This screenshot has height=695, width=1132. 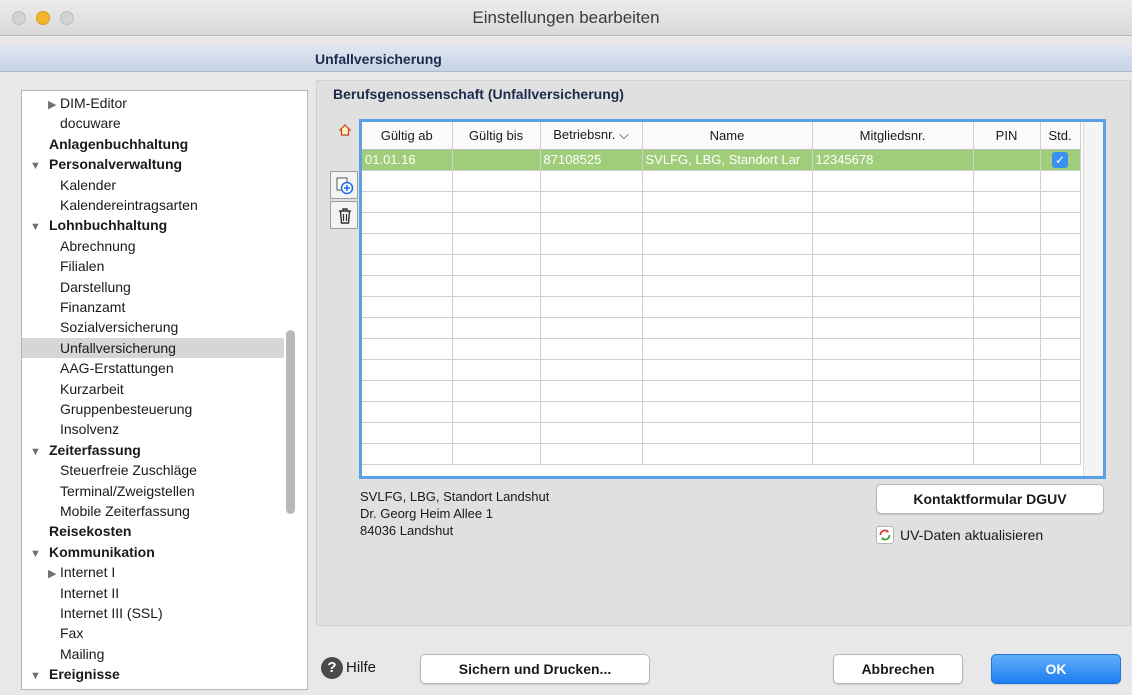 What do you see at coordinates (153, 327) in the screenshot?
I see `tree-item: Sozialversicherung` at bounding box center [153, 327].